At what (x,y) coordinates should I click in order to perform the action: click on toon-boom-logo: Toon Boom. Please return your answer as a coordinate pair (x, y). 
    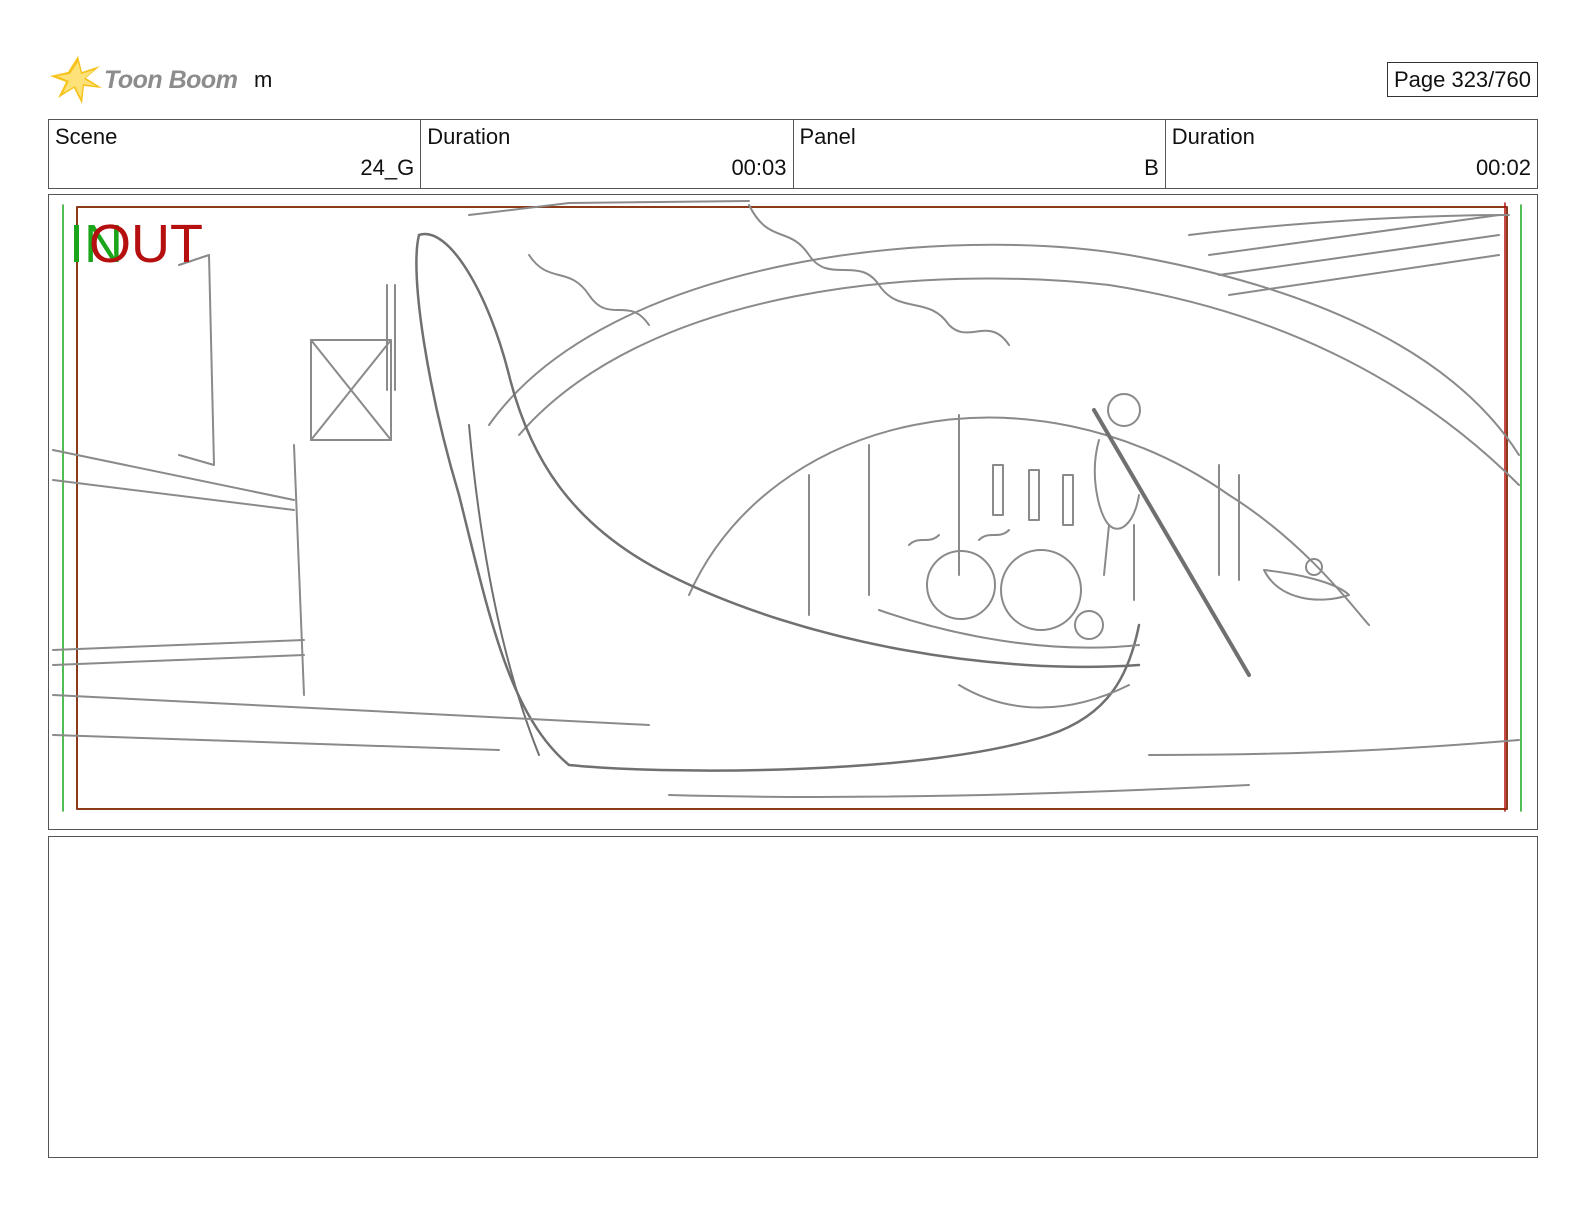
    Looking at the image, I should click on (148, 80).